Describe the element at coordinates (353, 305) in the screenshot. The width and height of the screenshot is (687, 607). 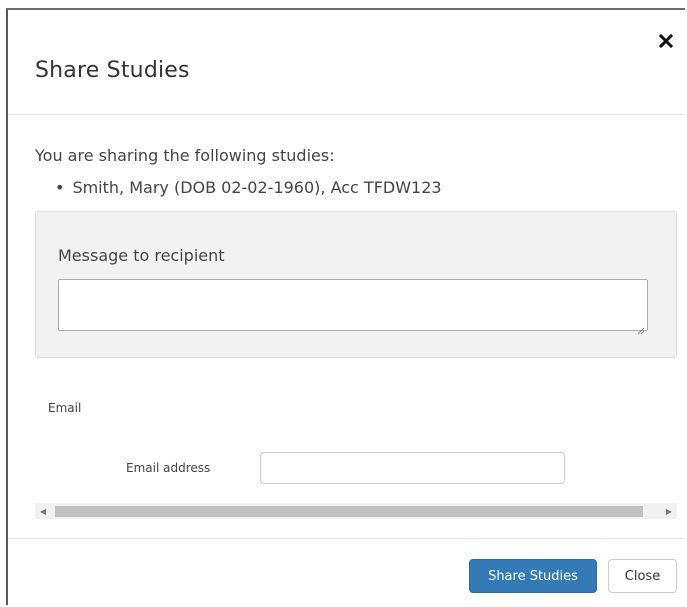
I see `message-textarea` at that location.